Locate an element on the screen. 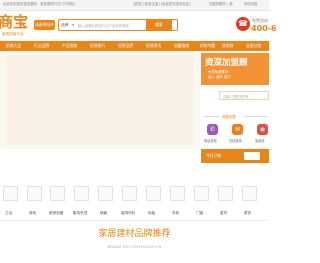 The width and height of the screenshot is (320, 263). city-select-button: 请选择城市 is located at coordinates (44, 25).